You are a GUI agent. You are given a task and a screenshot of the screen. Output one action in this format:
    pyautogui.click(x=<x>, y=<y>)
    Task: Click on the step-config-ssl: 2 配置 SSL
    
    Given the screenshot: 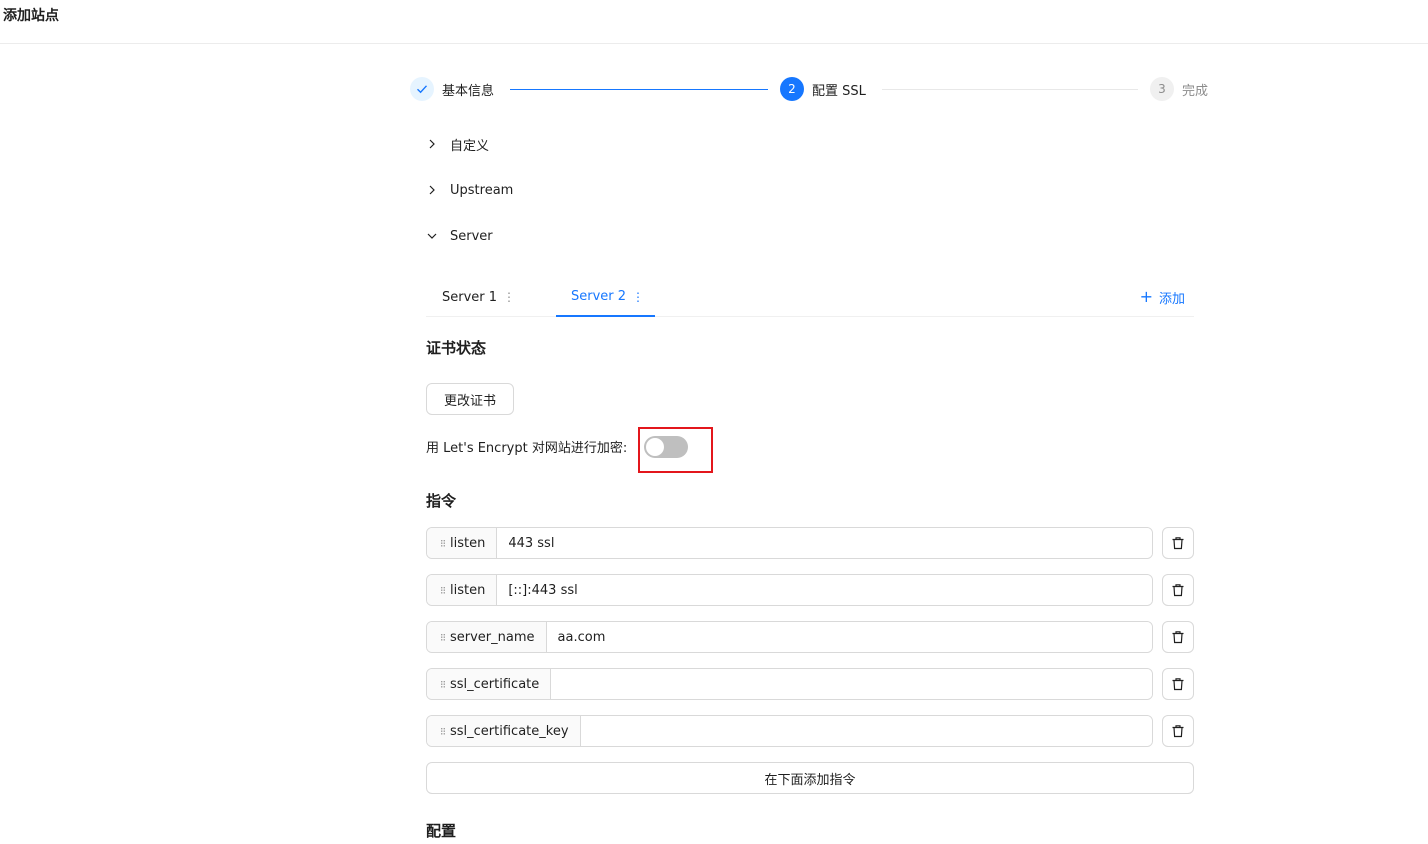 What is the action you would take?
    pyautogui.click(x=823, y=89)
    